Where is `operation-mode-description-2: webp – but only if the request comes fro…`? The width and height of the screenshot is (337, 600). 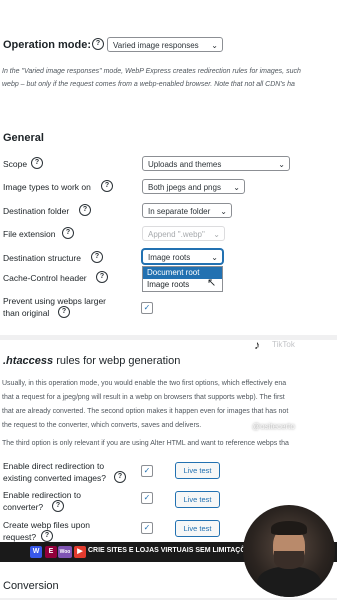 operation-mode-description-2: webp – but only if the request comes fro… is located at coordinates (148, 84).